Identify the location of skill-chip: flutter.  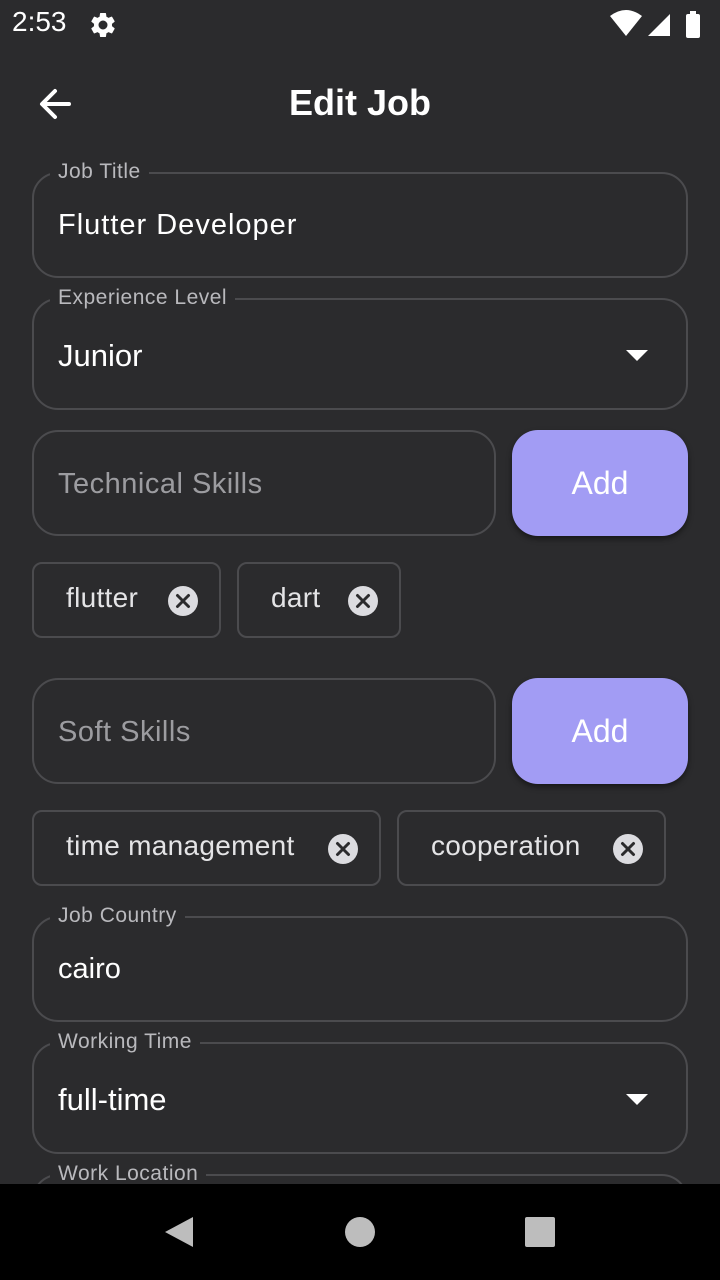
(126, 600).